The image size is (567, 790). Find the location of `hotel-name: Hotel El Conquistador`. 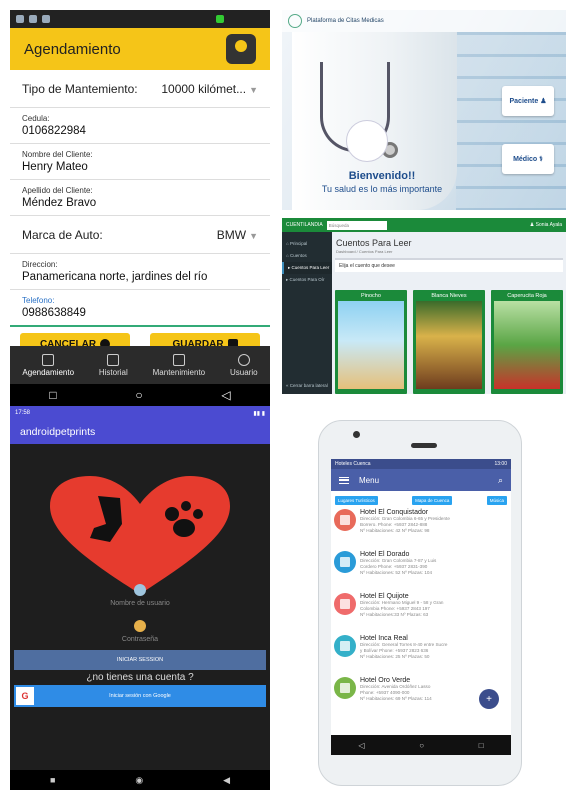

hotel-name: Hotel El Conquistador is located at coordinates (394, 512).